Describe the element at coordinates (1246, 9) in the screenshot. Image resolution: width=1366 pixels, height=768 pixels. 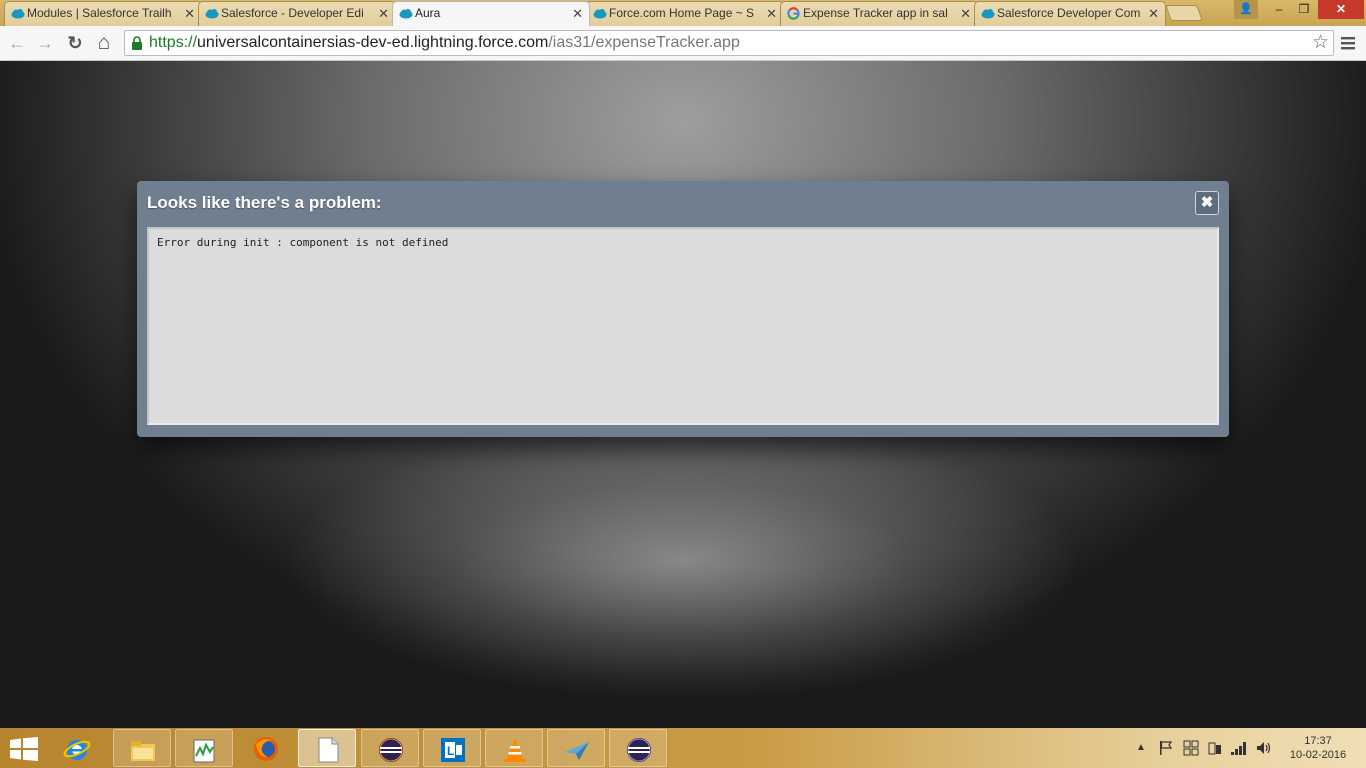
I see `user-profile-icon: 👤` at that location.